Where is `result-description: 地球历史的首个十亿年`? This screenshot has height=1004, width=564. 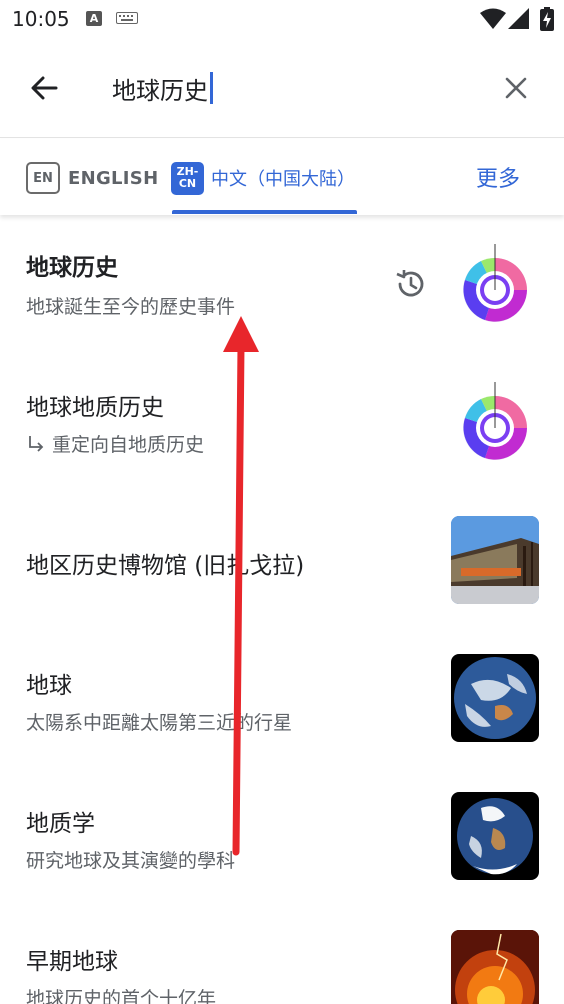
result-description: 地球历史的首个十亿年 is located at coordinates (121, 996).